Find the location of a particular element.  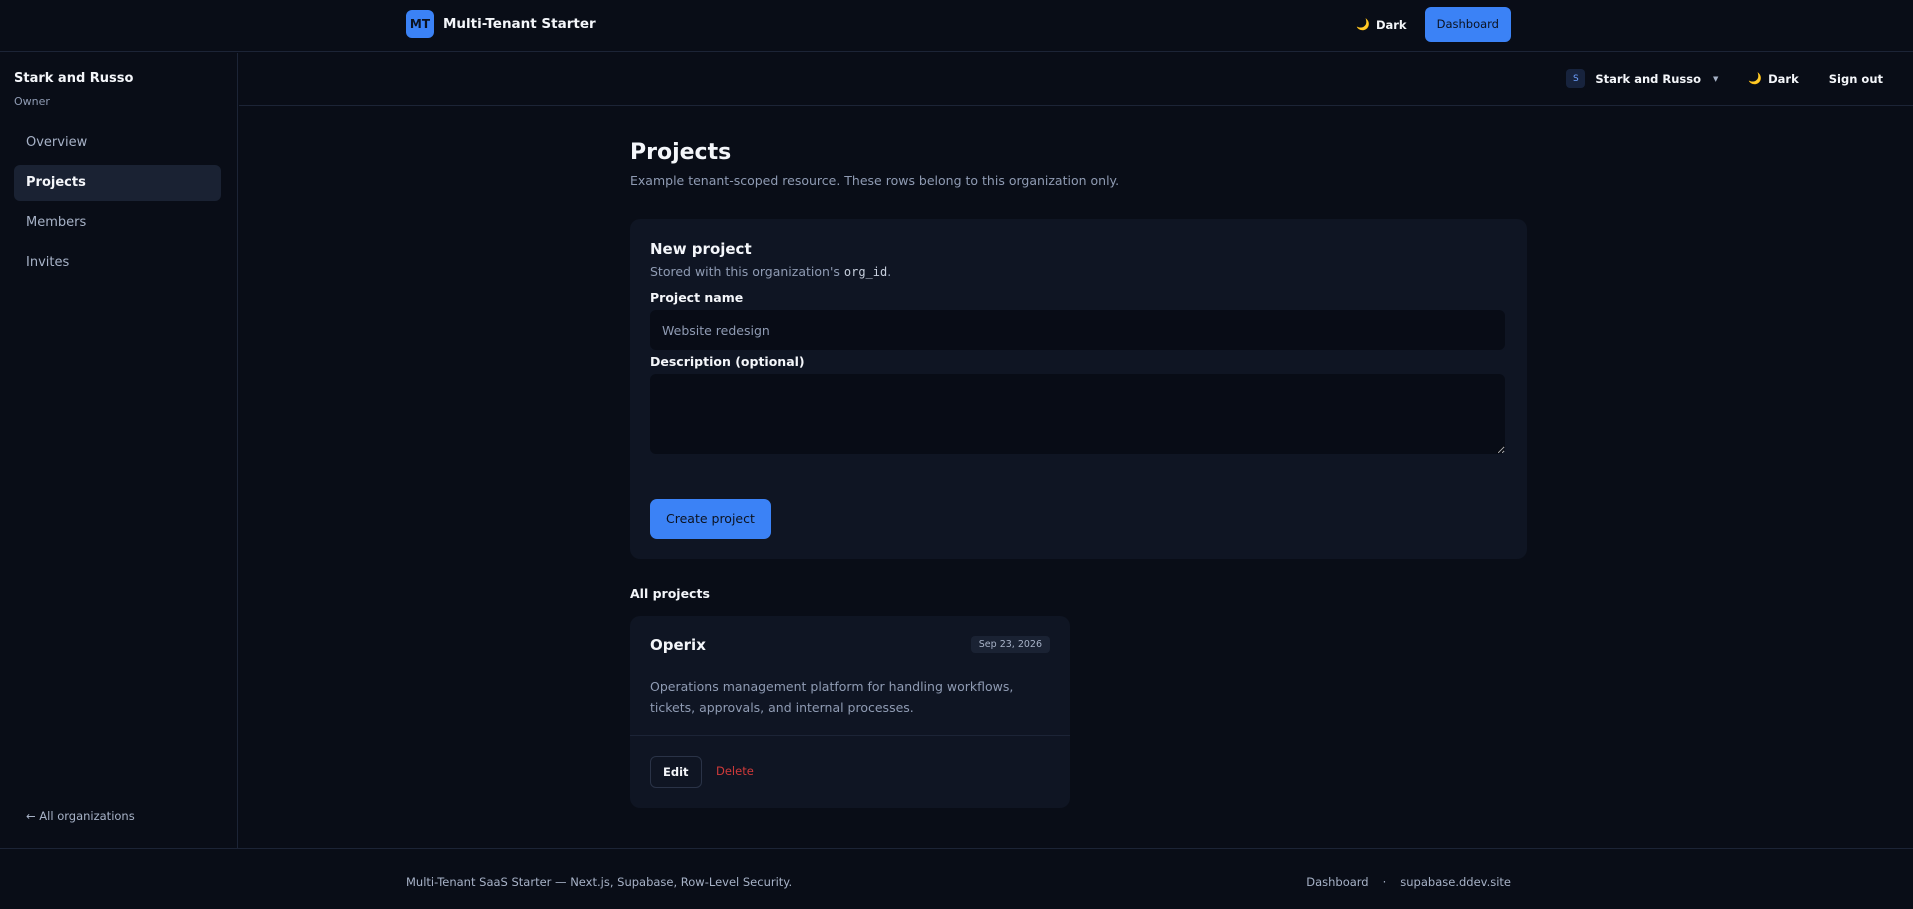

project-name-input is located at coordinates (1077, 330).